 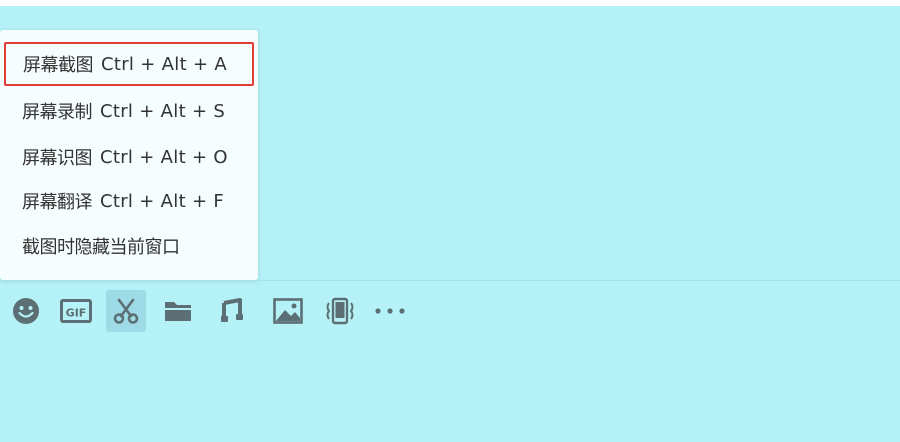 I want to click on menu-item-screen-recognize: 屏幕识图 Ctrl + Alt + O, so click(x=129, y=157).